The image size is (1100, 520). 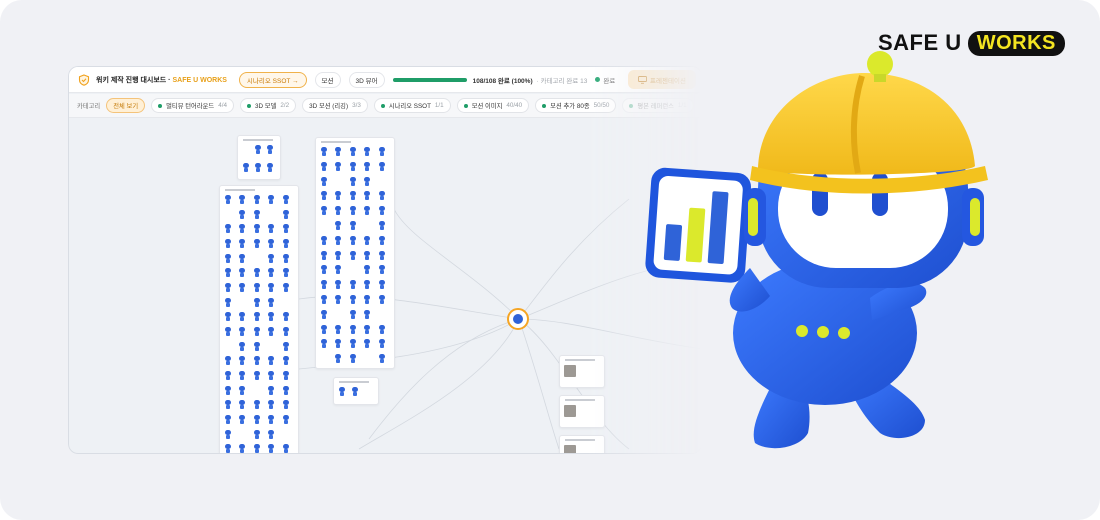 I want to click on category-all: 전체 보기, so click(x=126, y=105).